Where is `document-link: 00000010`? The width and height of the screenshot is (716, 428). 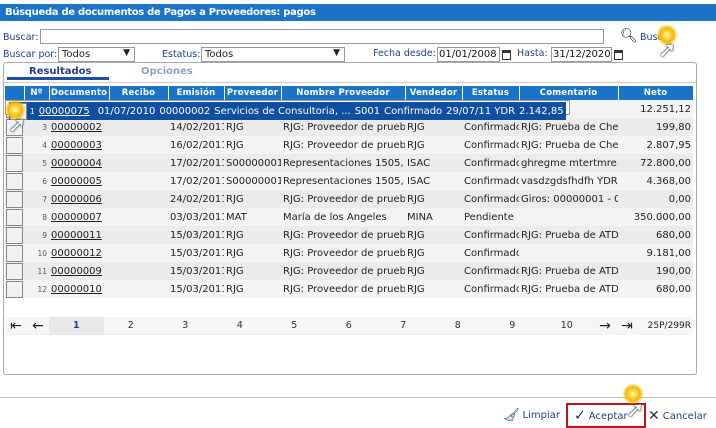
document-link: 00000010 is located at coordinates (79, 289).